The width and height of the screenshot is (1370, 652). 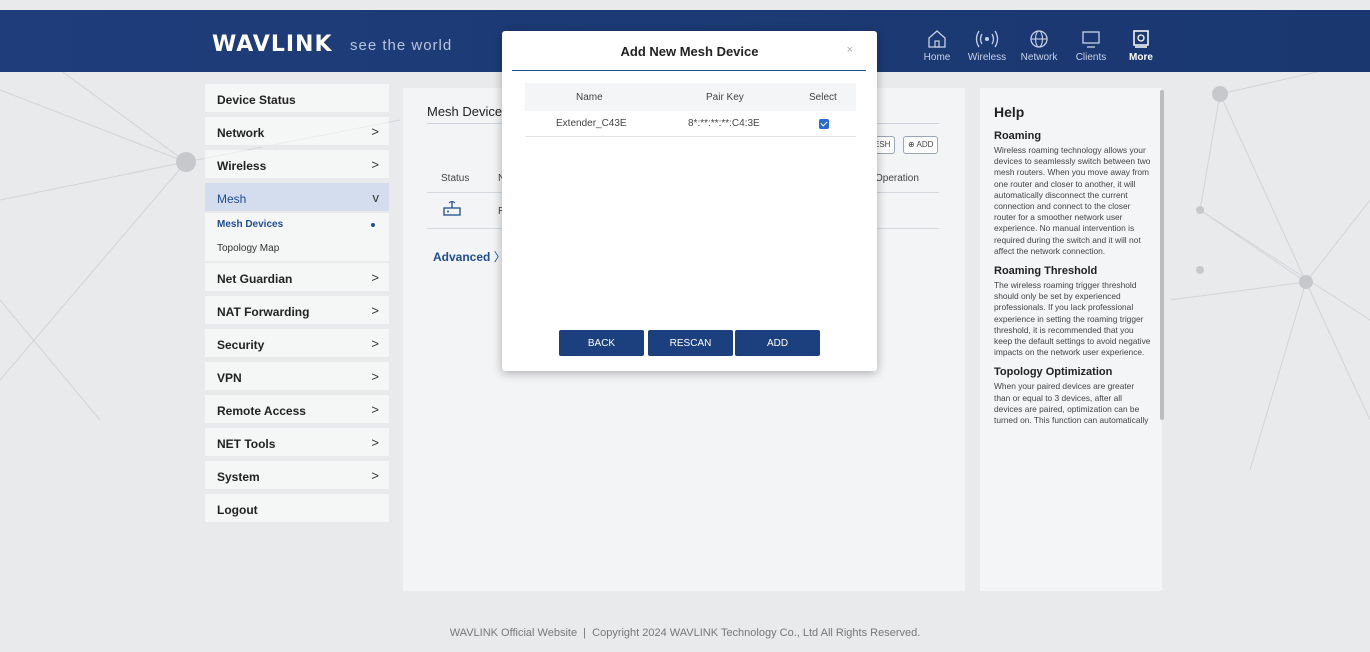 I want to click on sidebar-item-nat-forwarding: NAT Forwarding >, so click(x=297, y=311).